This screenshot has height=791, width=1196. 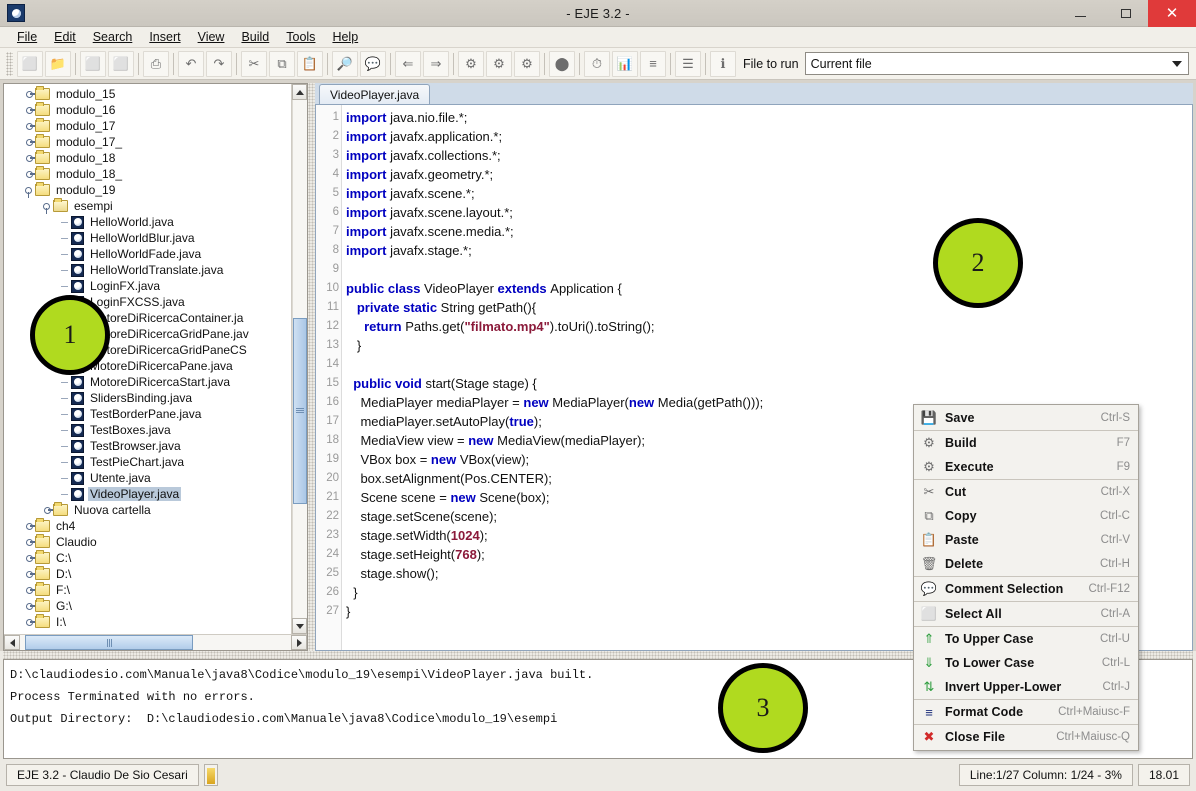 I want to click on cut-icon: ✂, so click(x=254, y=63).